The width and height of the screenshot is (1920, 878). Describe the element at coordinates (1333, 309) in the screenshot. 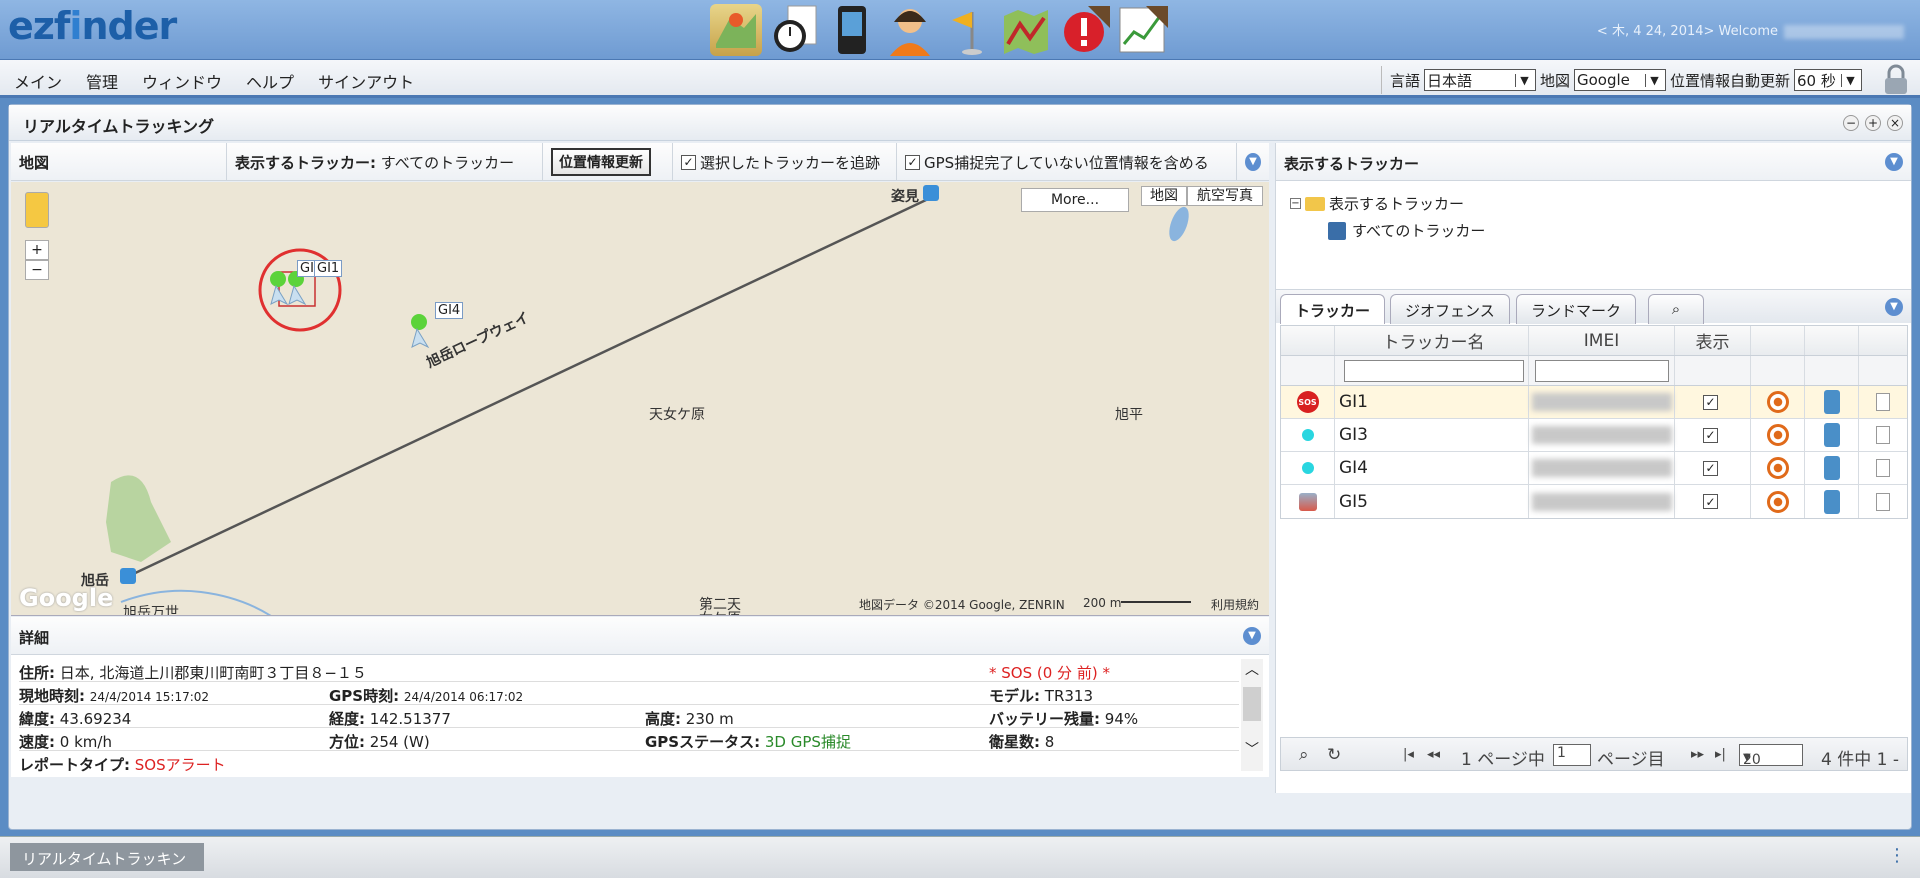

I see `tab-trackers: トラッカー` at that location.